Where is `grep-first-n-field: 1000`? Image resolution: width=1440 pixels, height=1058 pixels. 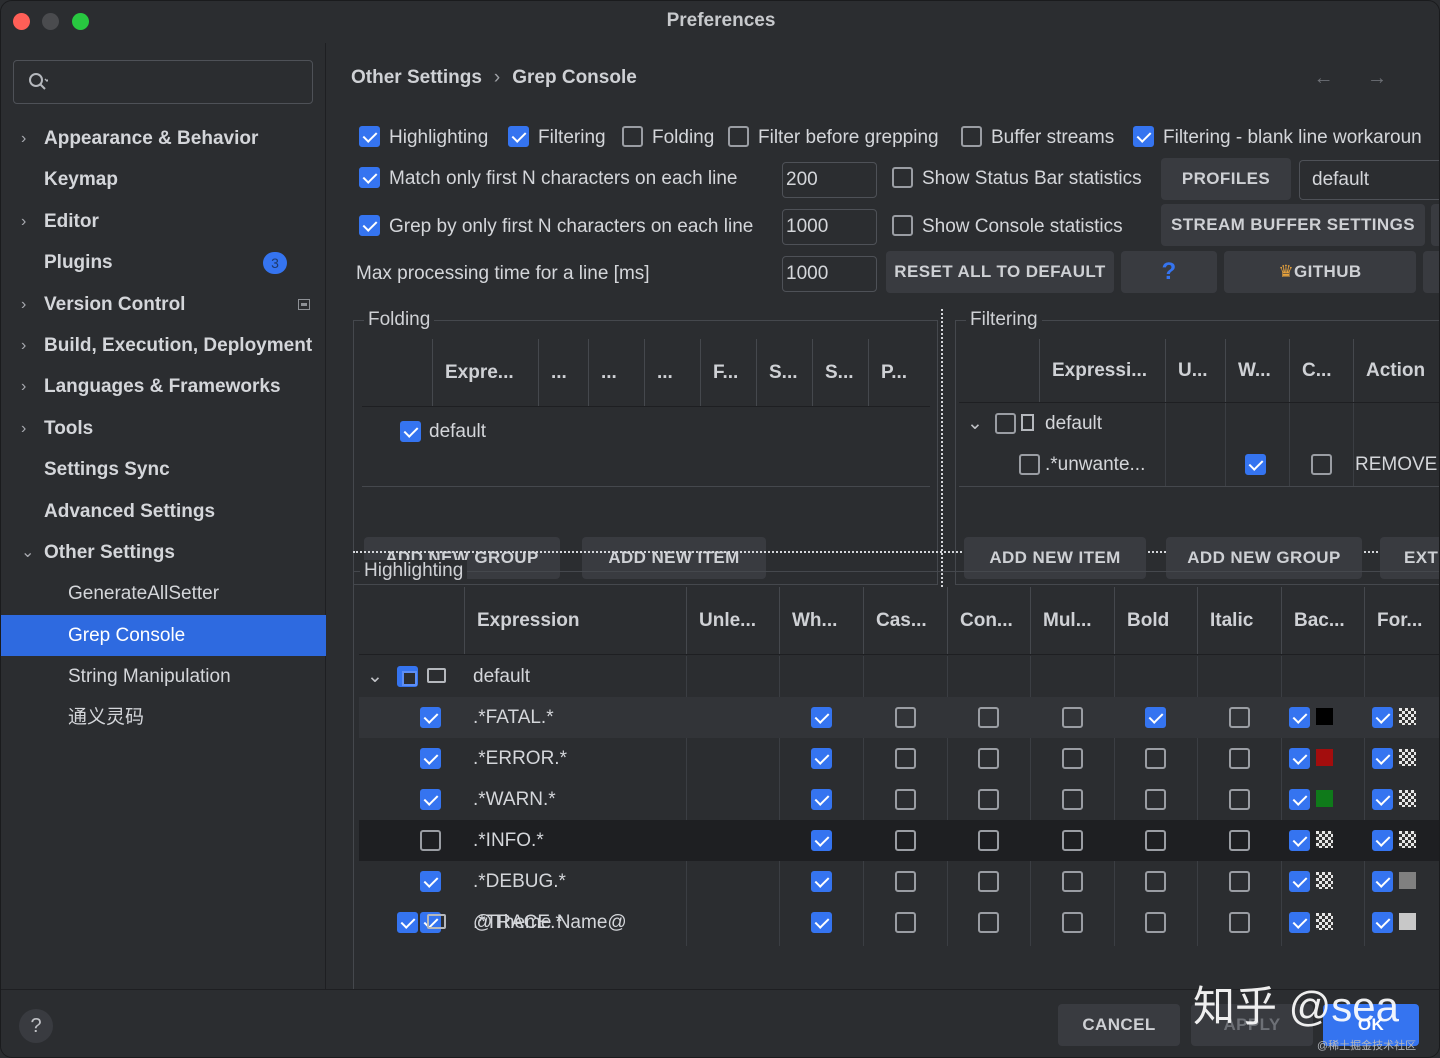
grep-first-n-field: 1000 is located at coordinates (829, 227).